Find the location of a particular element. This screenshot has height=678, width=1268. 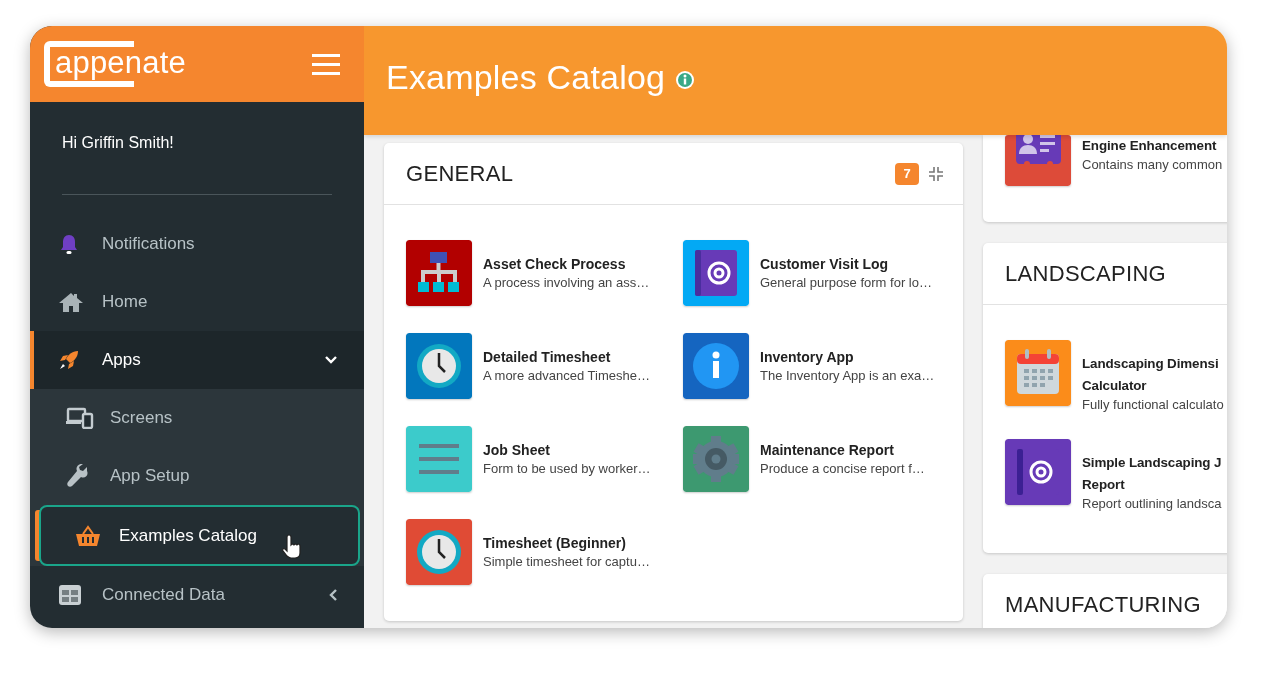

app-name: Simple Landscaping J Report is located at coordinates (1152, 474).